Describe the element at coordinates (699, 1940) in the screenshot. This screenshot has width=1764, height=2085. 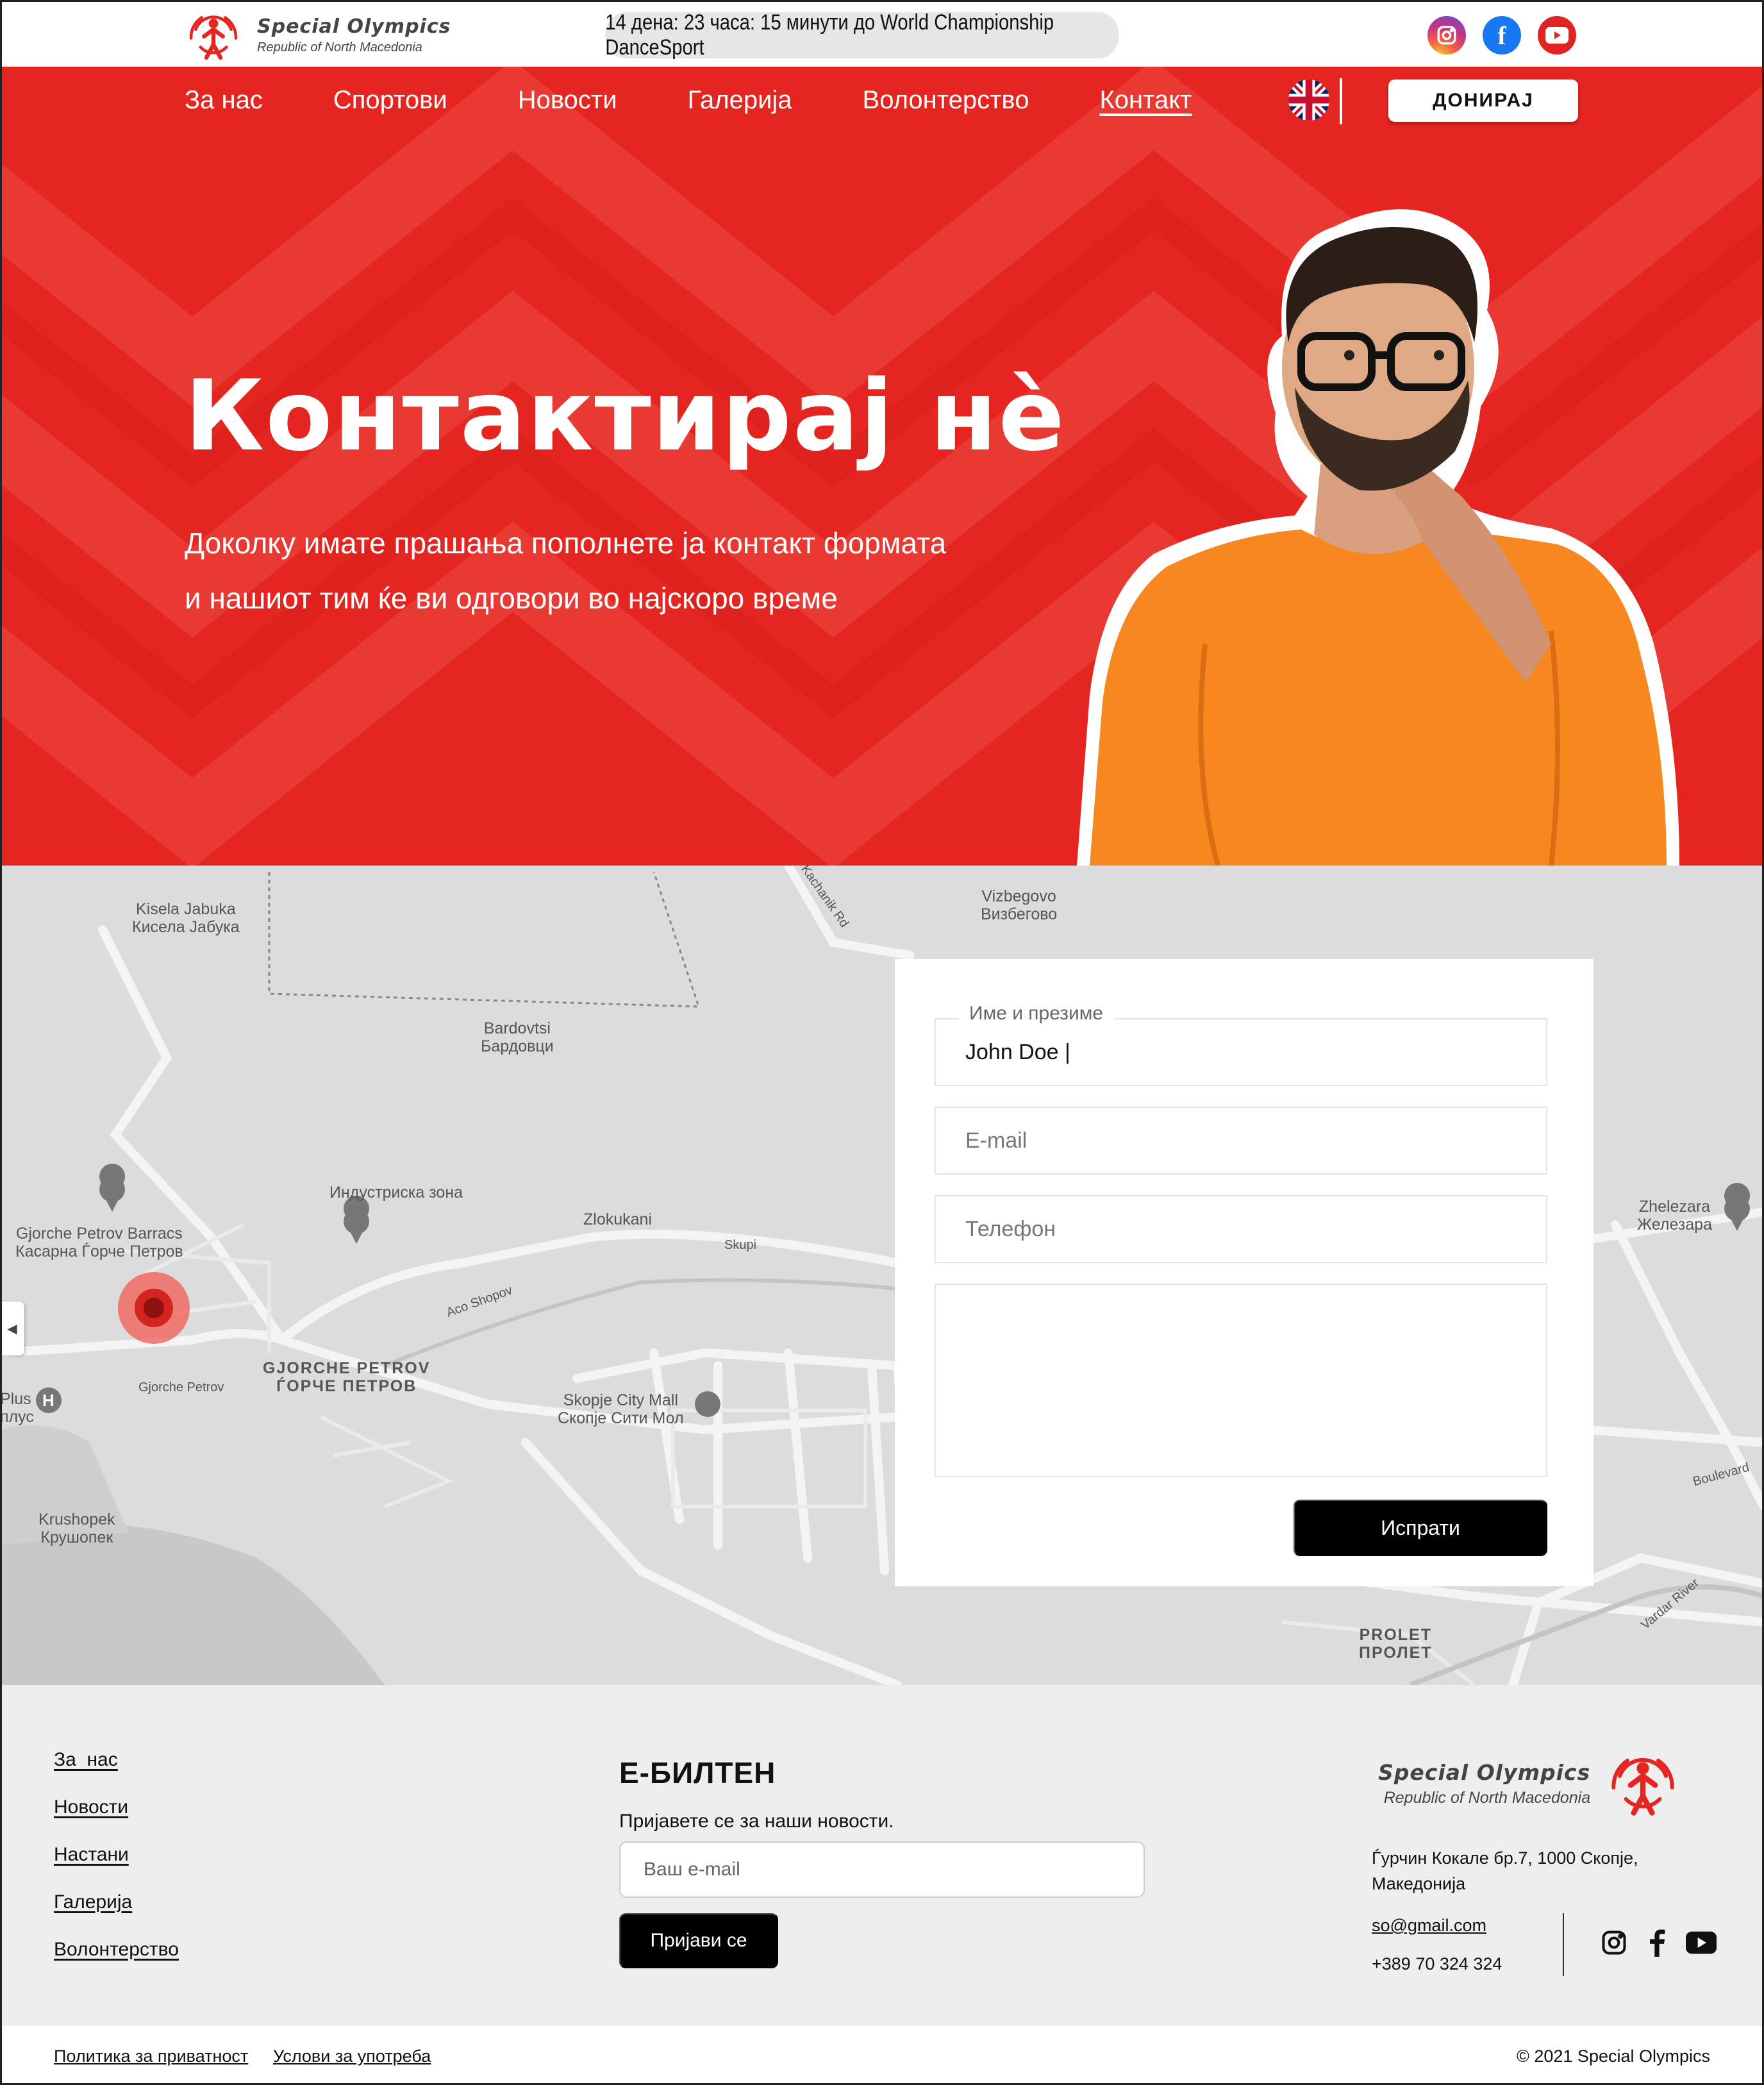
I see `newsletter-subscribe-button: Пријави се` at that location.